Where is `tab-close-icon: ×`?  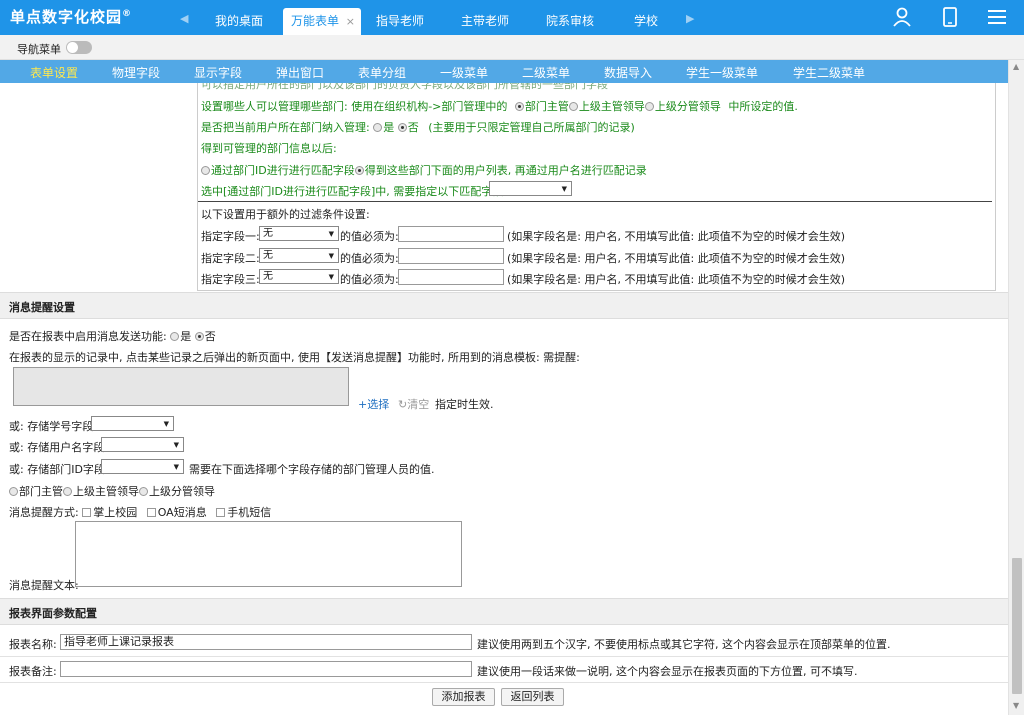
tab-close-icon: × is located at coordinates (350, 21).